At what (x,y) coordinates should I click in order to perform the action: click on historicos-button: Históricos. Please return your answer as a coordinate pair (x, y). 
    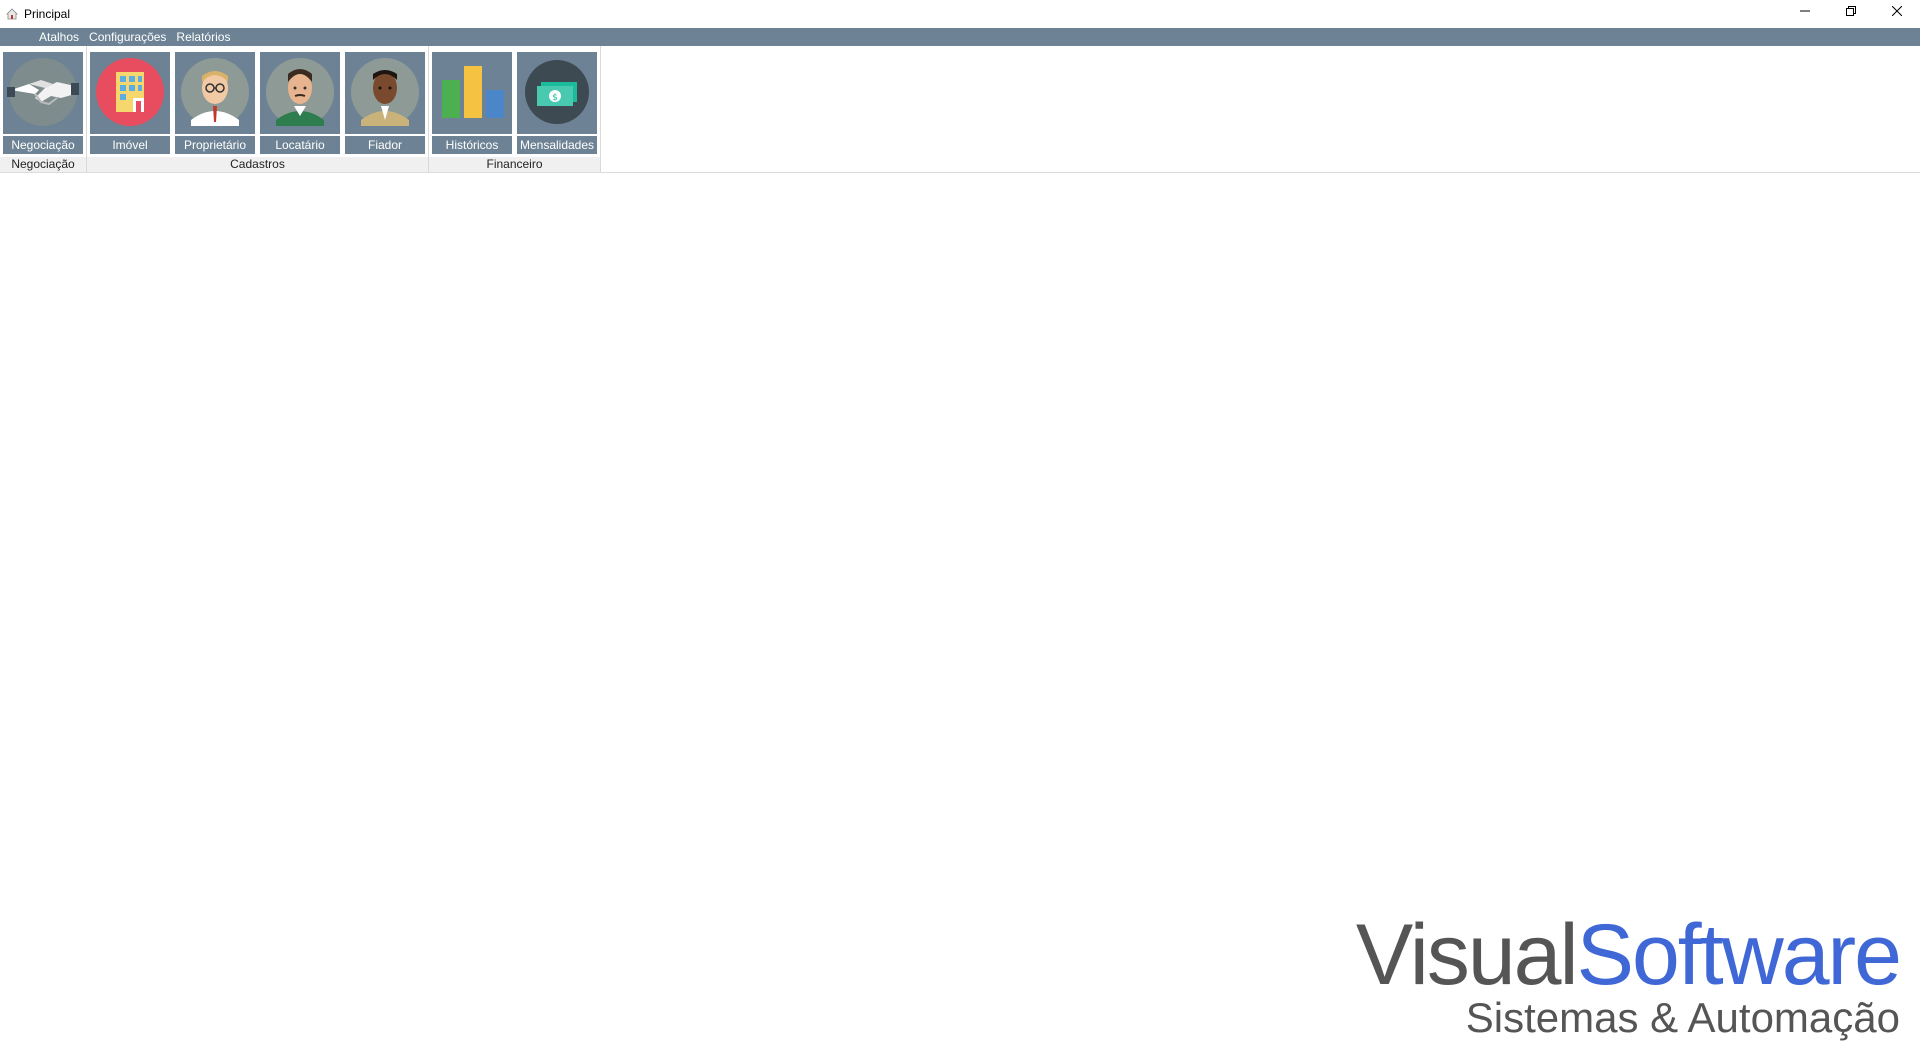
    Looking at the image, I should click on (472, 103).